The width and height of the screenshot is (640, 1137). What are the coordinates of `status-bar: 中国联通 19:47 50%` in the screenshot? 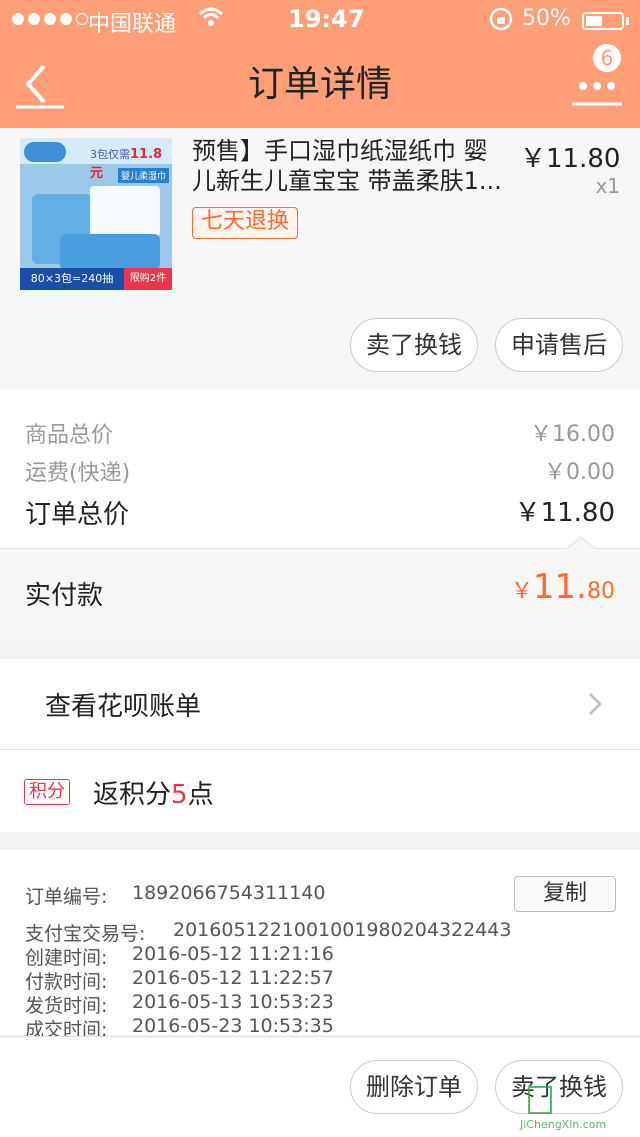 It's located at (320, 20).